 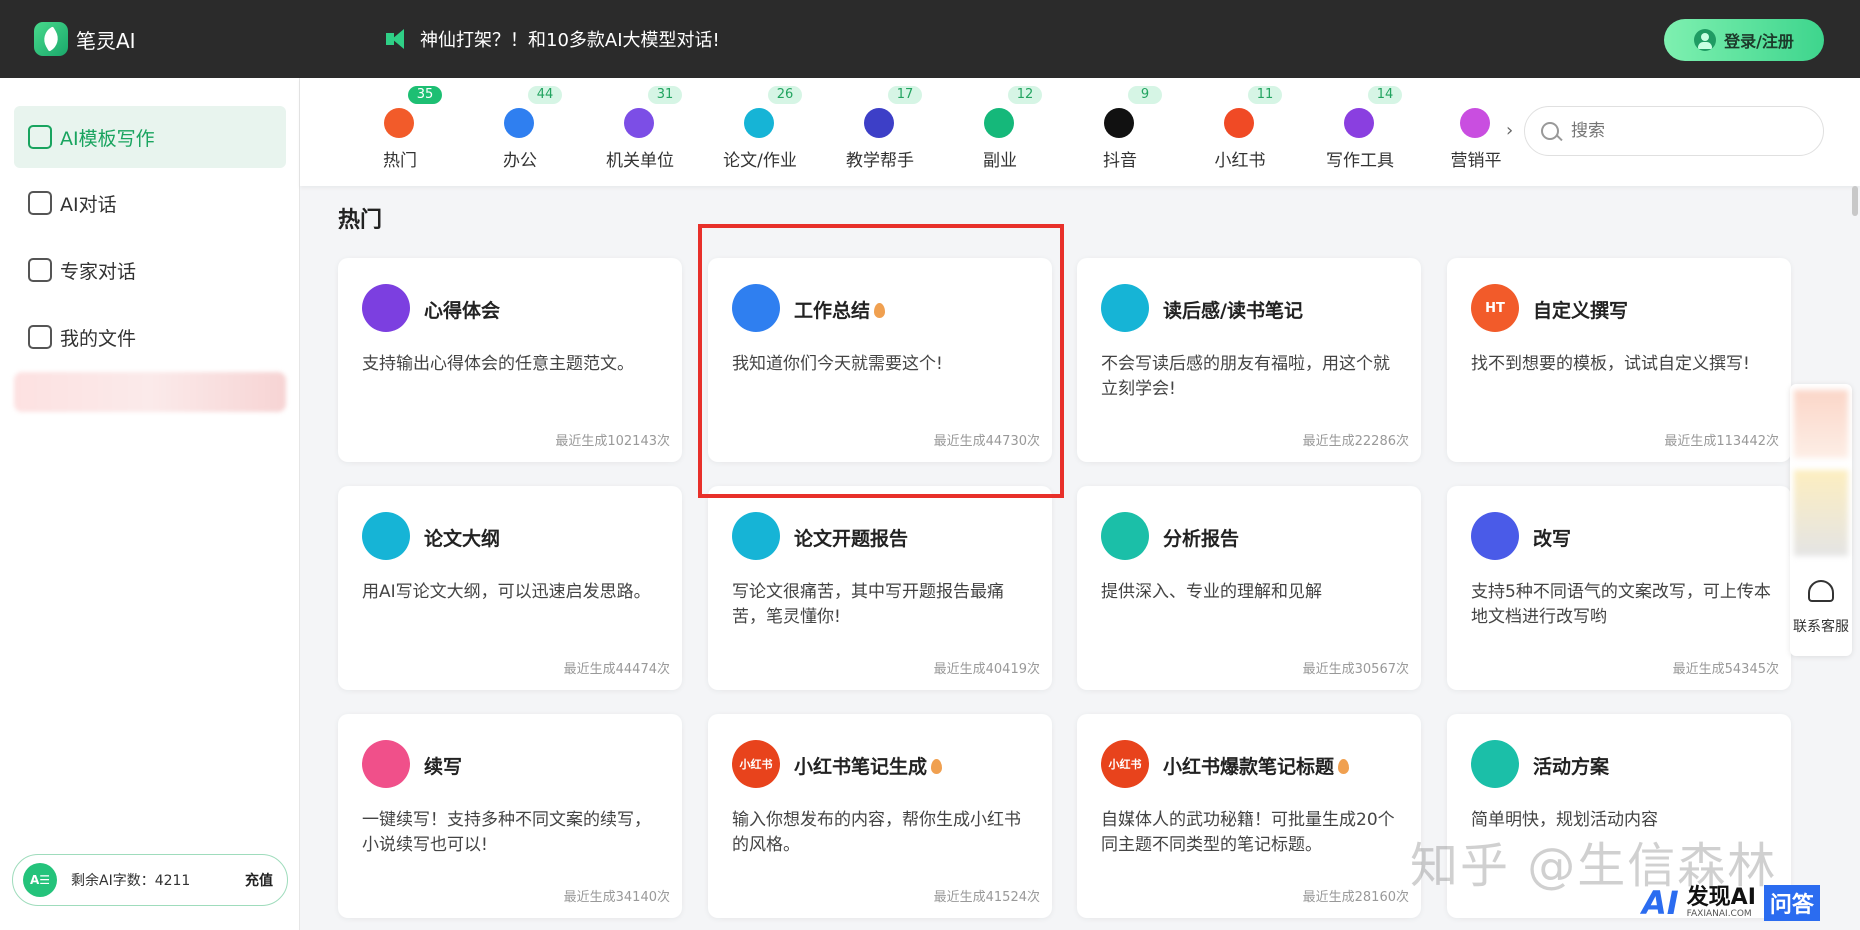 What do you see at coordinates (1705, 40) in the screenshot?
I see `user-icon` at bounding box center [1705, 40].